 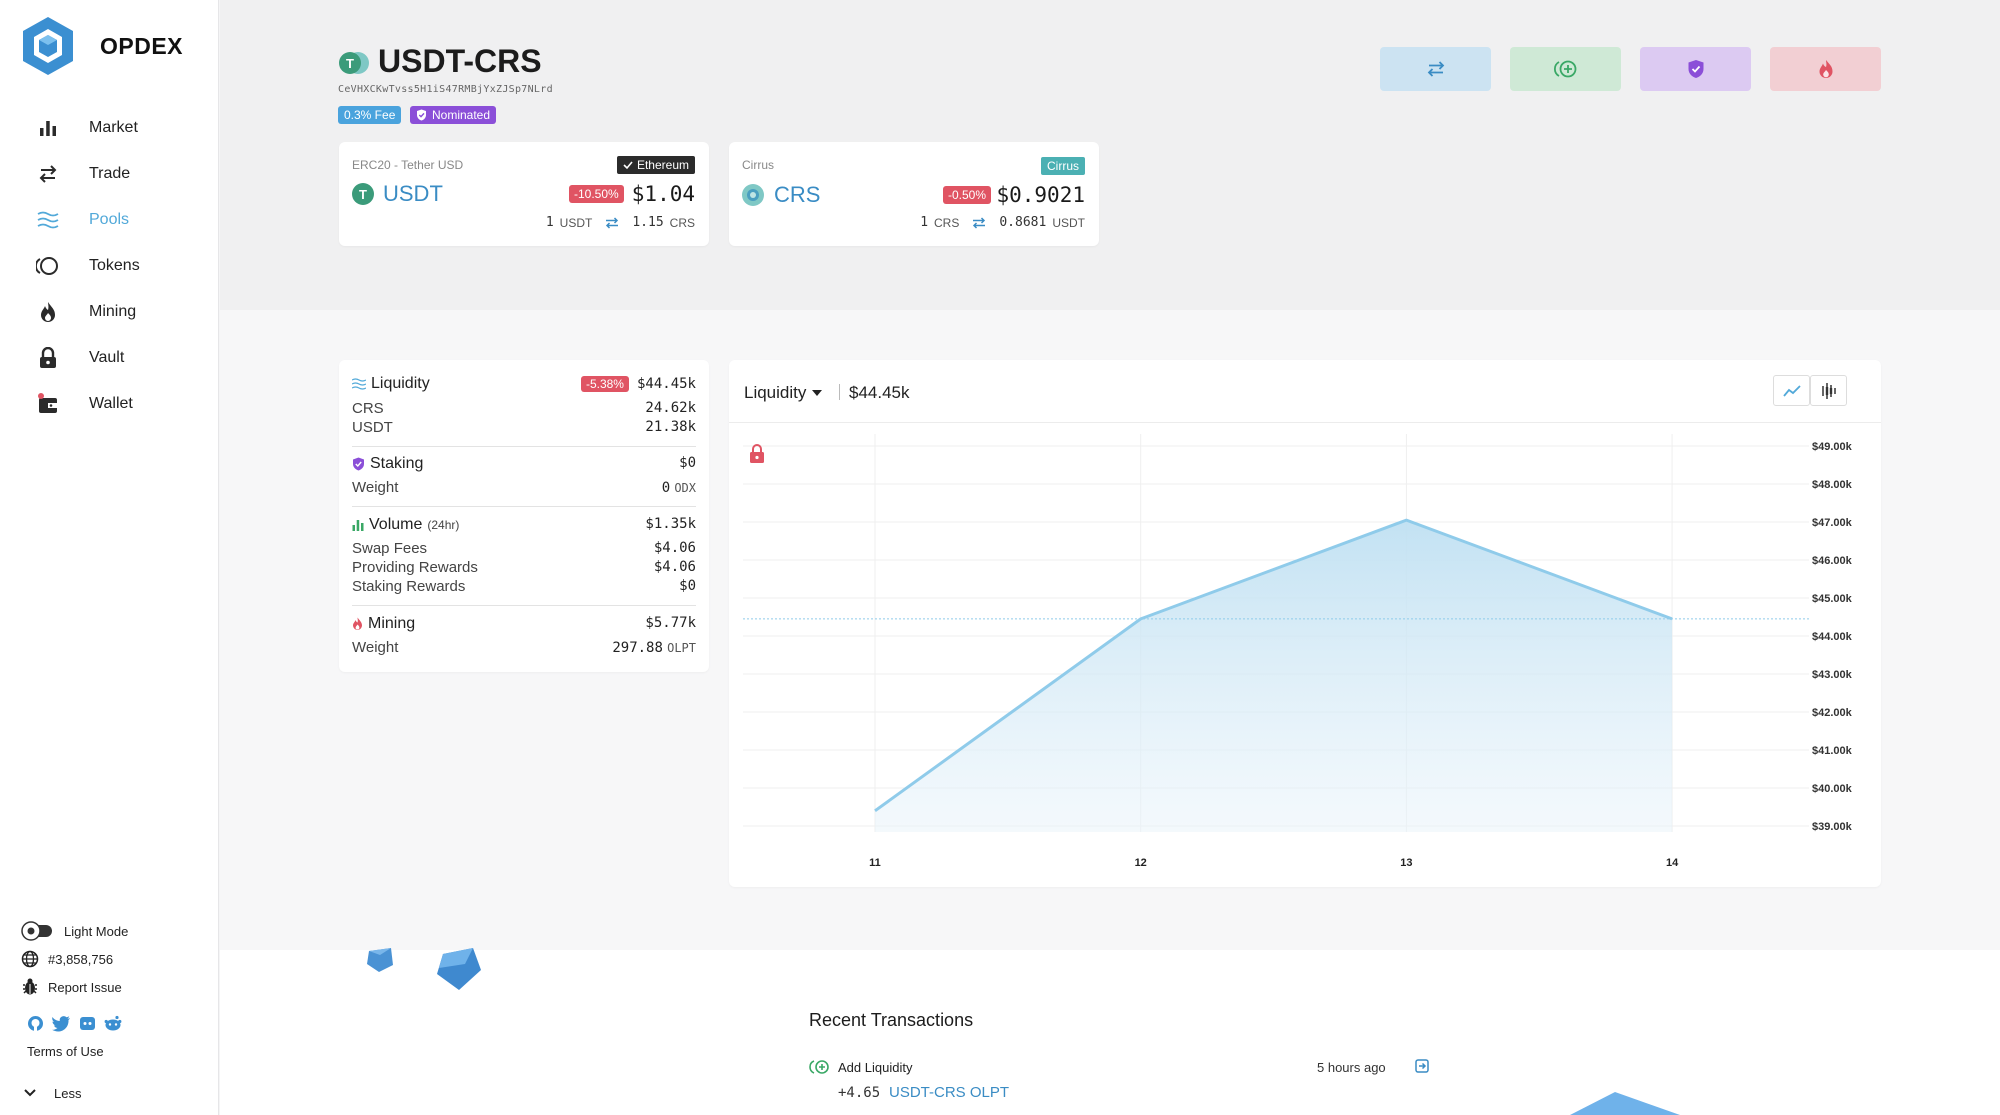 What do you see at coordinates (1672, 863) in the screenshot?
I see `x-tick-label: 14` at bounding box center [1672, 863].